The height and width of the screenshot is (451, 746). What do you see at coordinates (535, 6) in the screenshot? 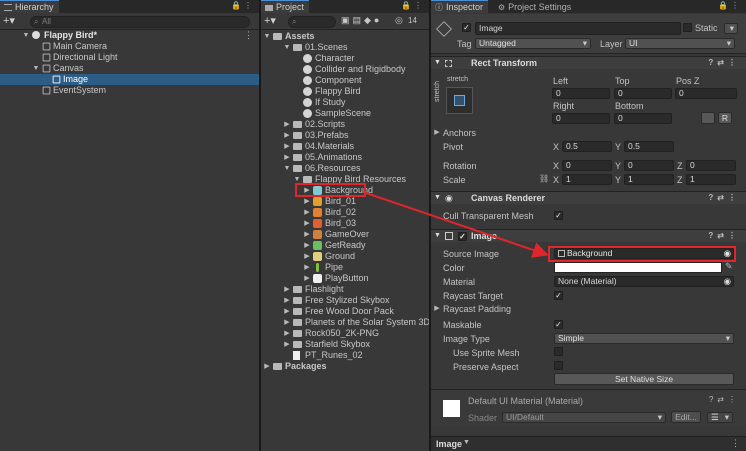
I see `tab-project-settings: ⚙ Project Settings` at bounding box center [535, 6].